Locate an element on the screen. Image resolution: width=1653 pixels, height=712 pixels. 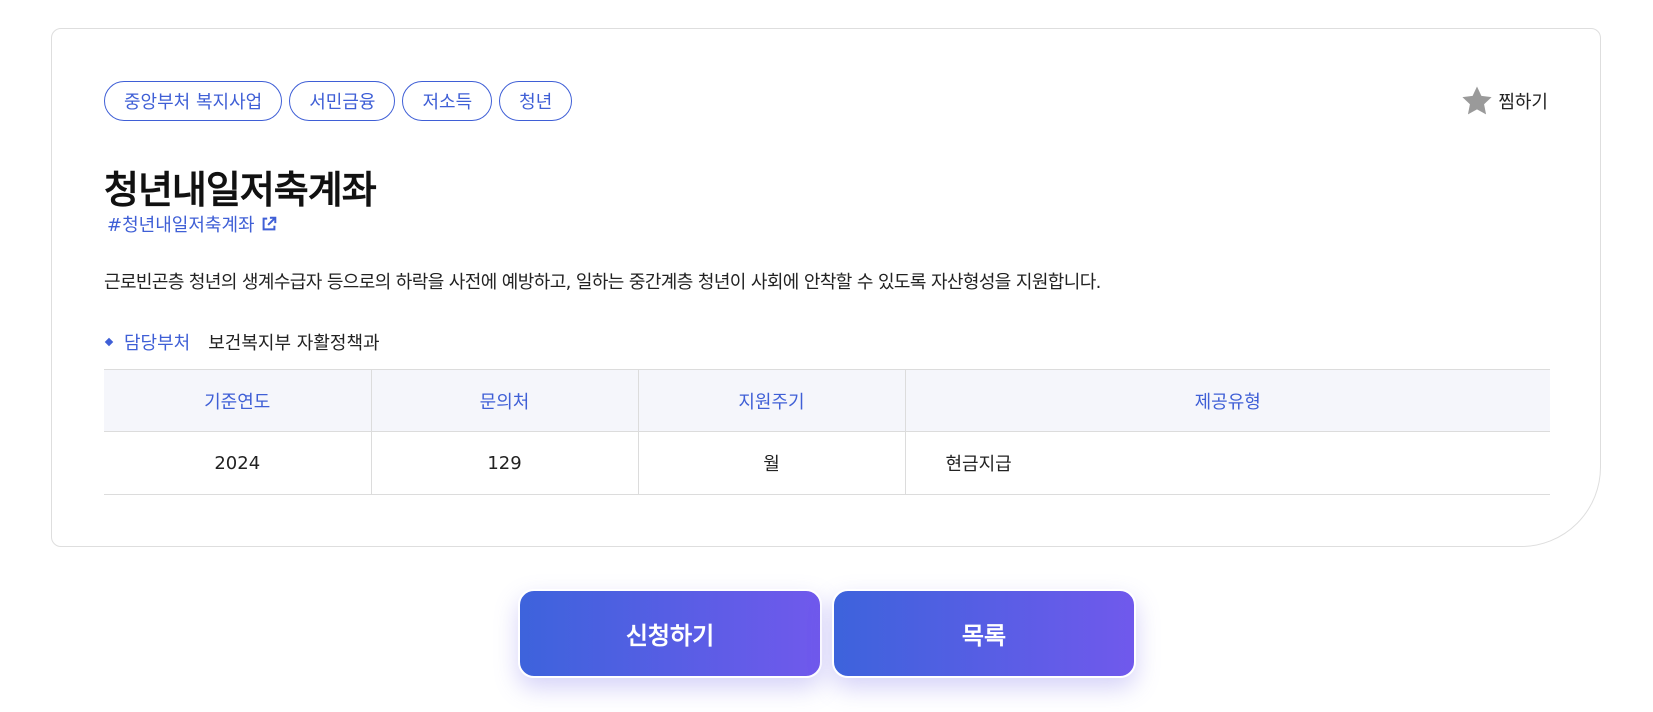
table-header-row: 기준연도 문의처 지원주기 제공유형 is located at coordinates (827, 400).